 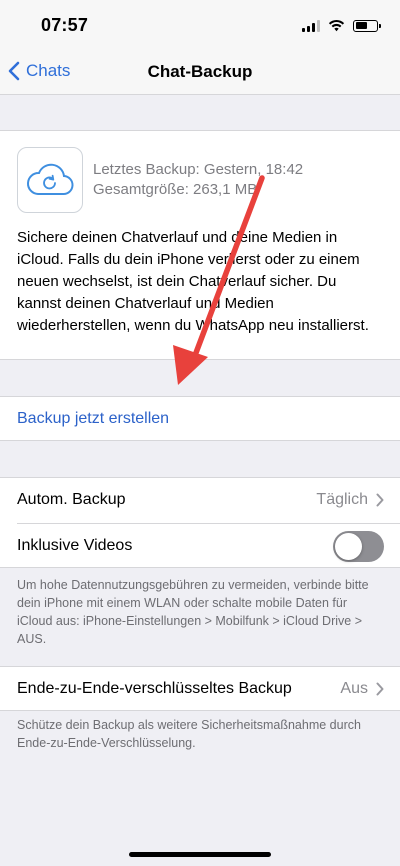 I want to click on cloud-sync-icon, so click(x=50, y=179).